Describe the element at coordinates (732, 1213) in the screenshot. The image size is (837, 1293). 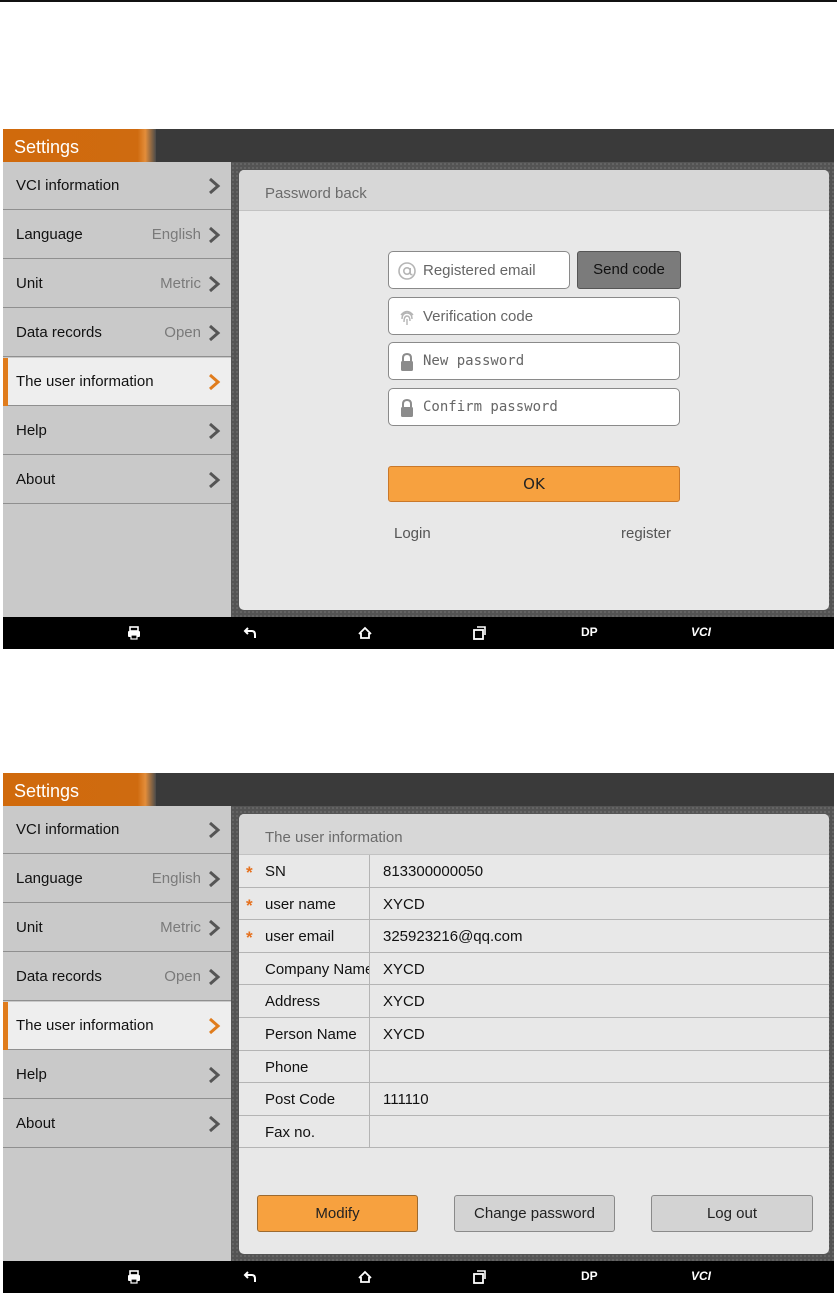
I see `logout-button: Log out` at that location.